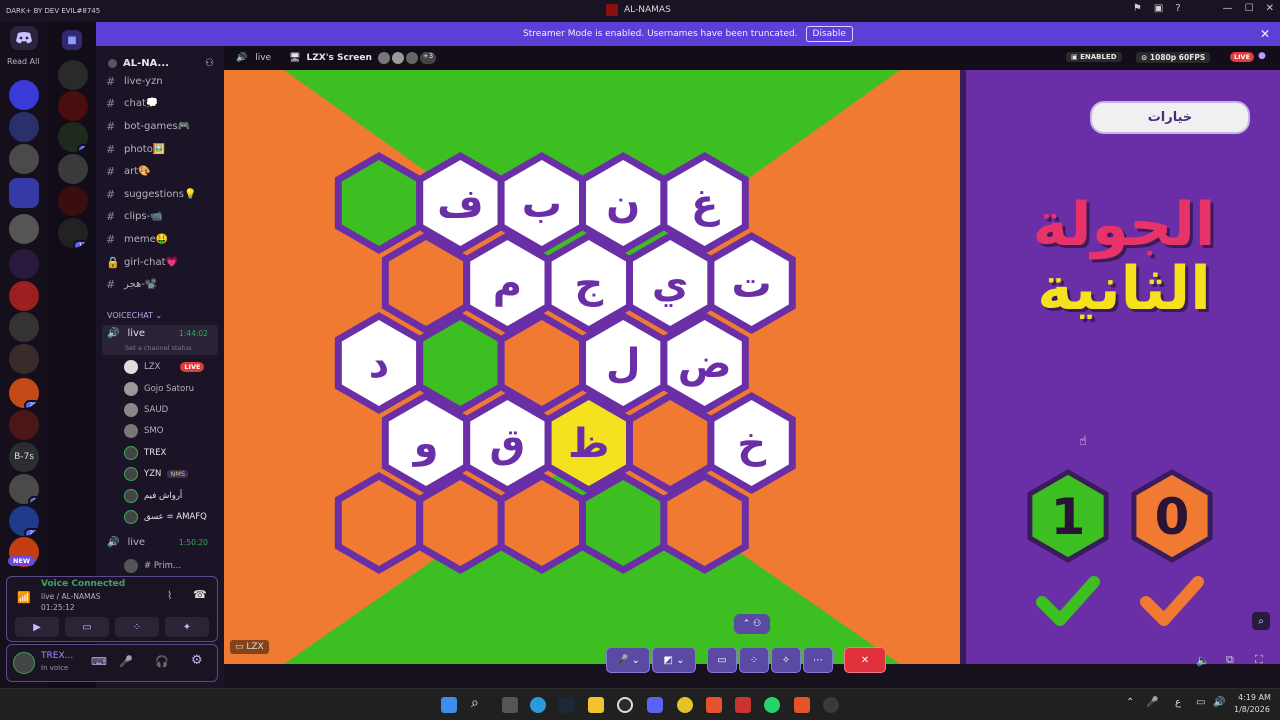  I want to click on channel-girl-chat: 🔒 girl-chat💗, so click(142, 262).